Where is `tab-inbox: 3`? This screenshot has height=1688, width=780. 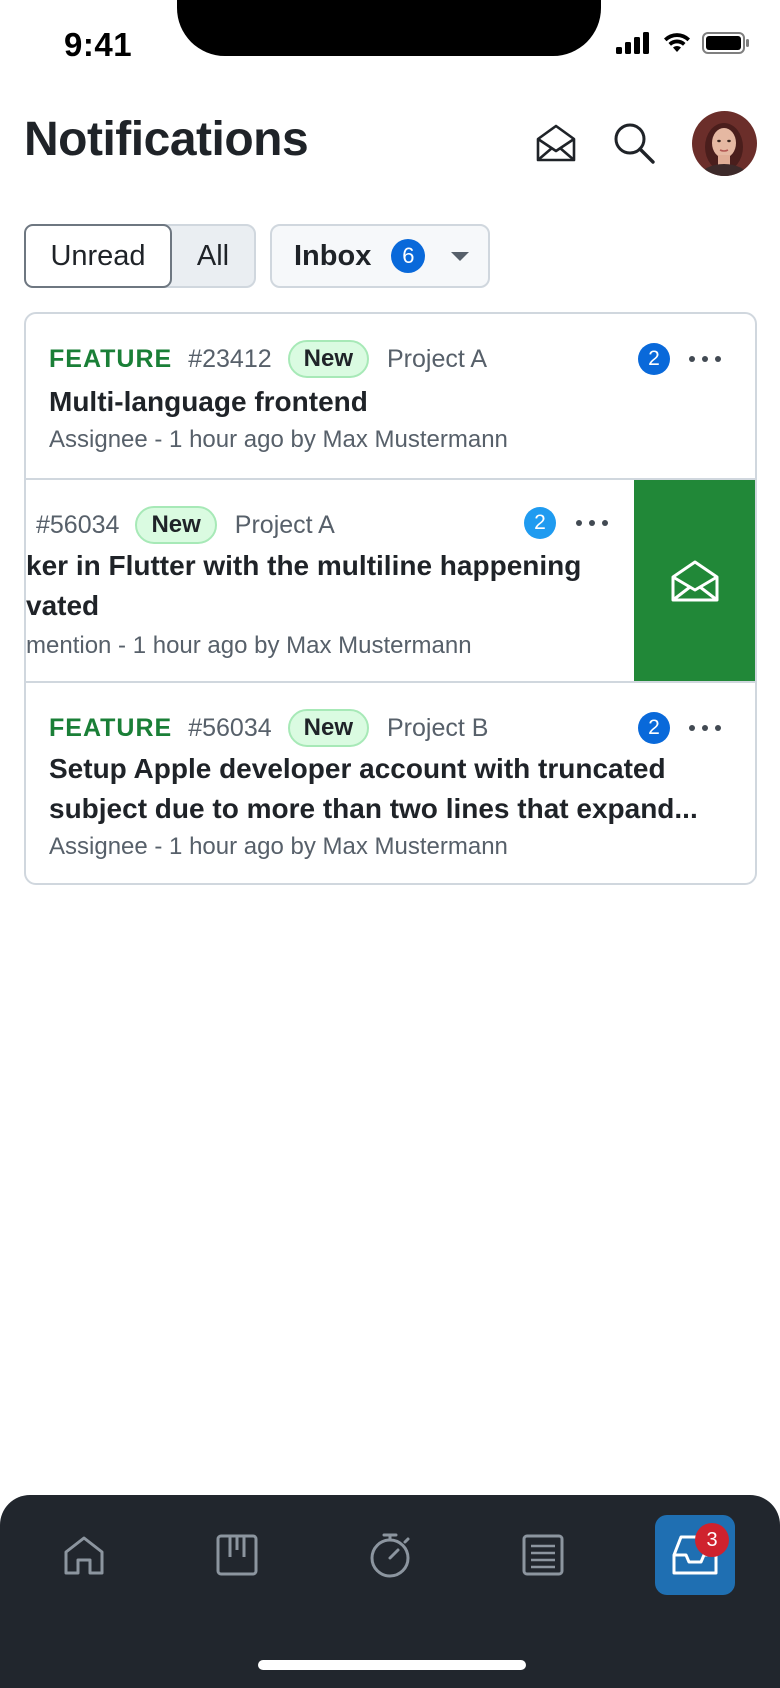
tab-inbox: 3 is located at coordinates (695, 1555).